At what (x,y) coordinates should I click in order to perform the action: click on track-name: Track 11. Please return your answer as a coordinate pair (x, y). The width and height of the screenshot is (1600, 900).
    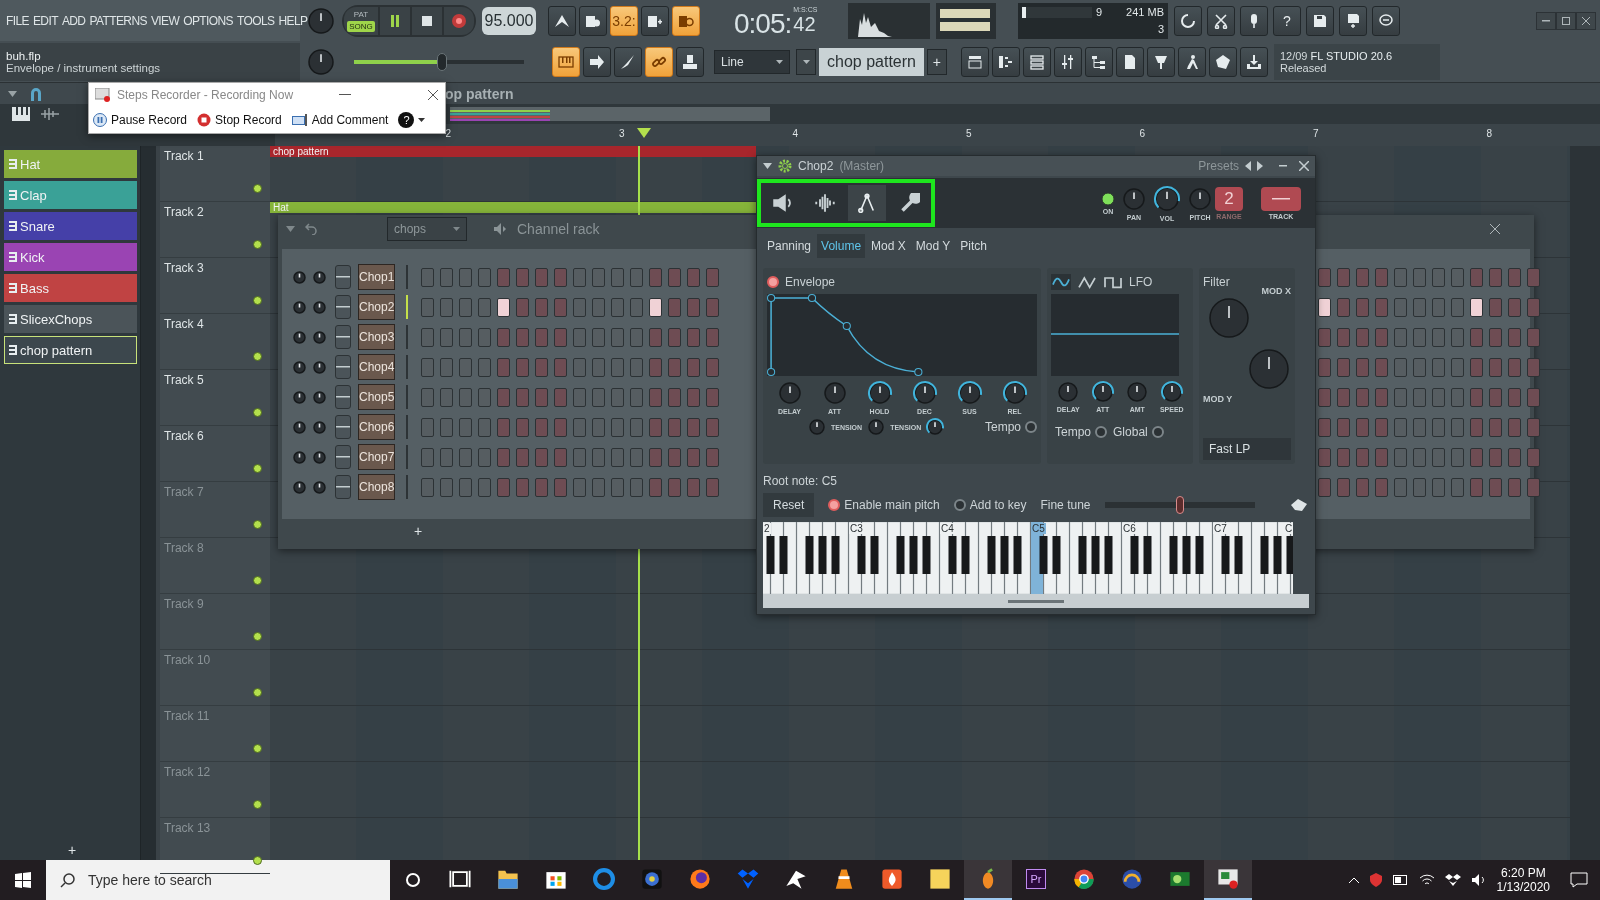
    Looking at the image, I should click on (187, 716).